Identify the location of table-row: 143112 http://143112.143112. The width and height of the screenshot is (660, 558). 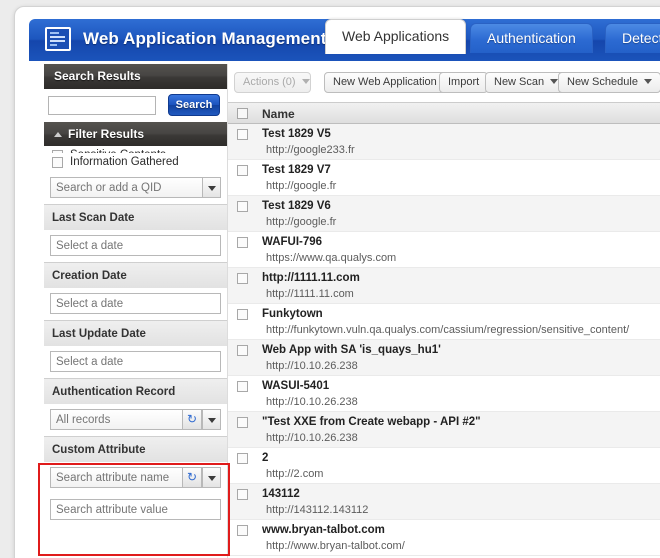
(444, 502).